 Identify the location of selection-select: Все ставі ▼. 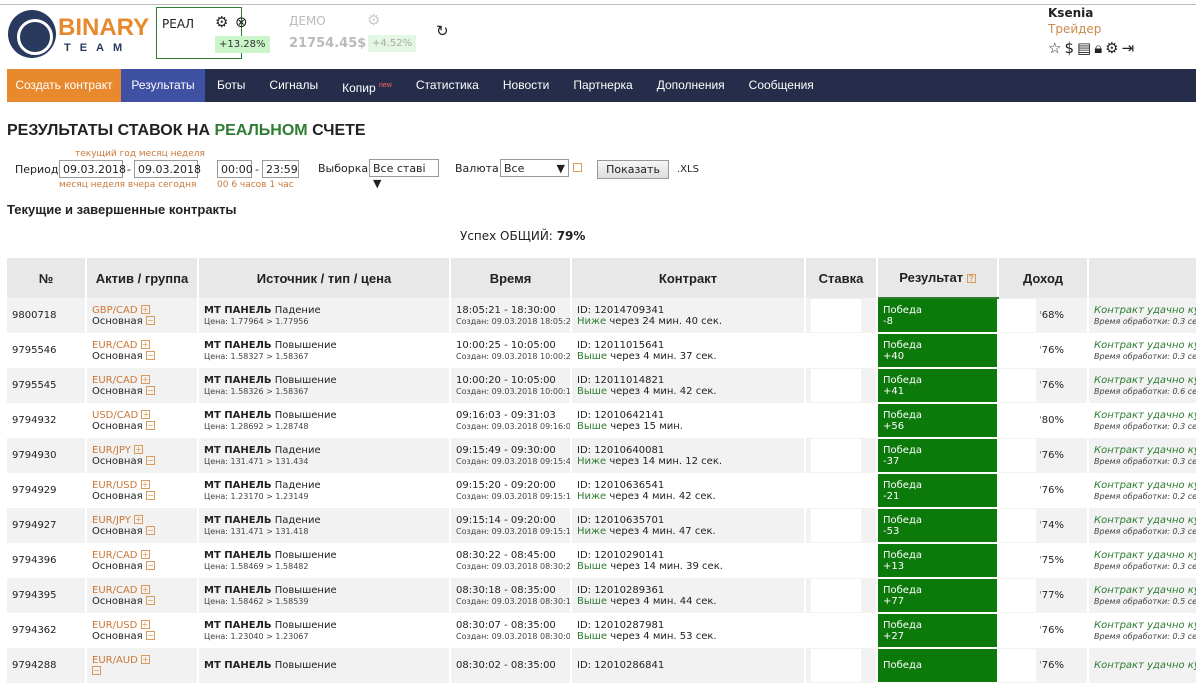
(404, 174).